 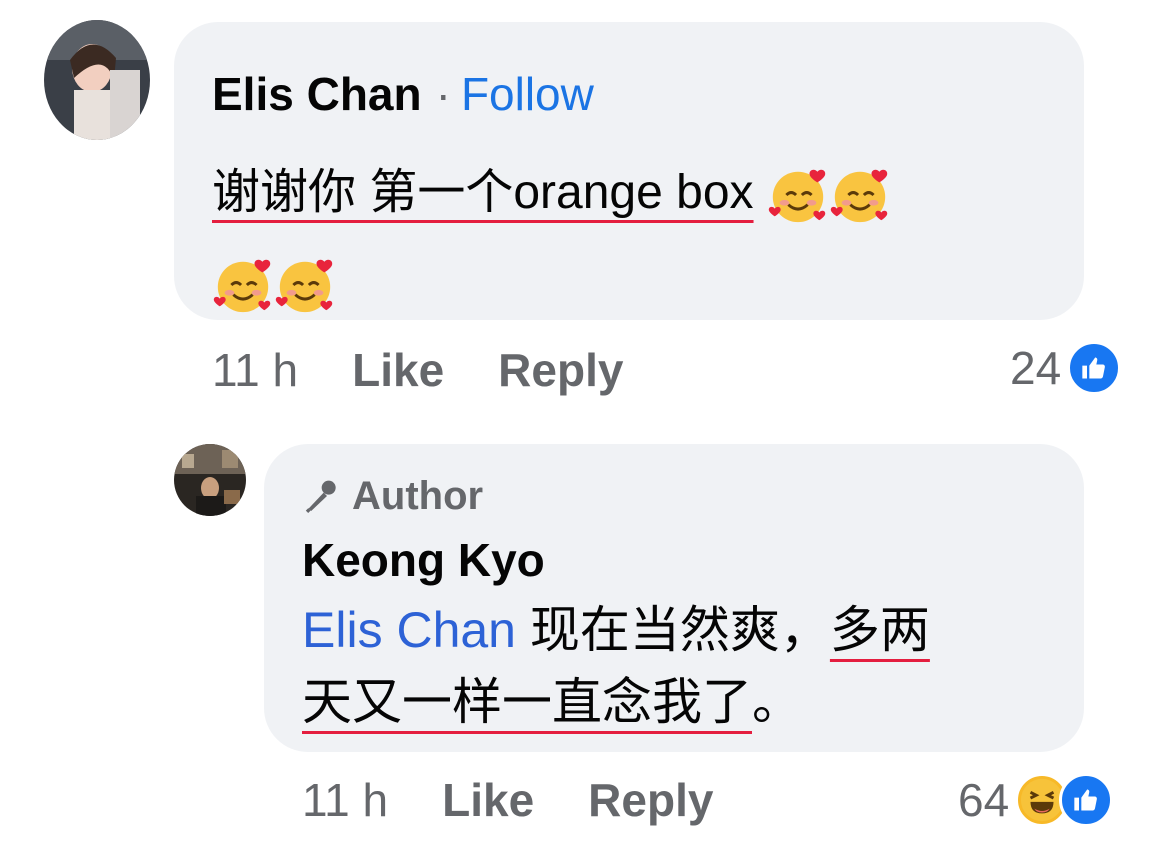 What do you see at coordinates (317, 94) in the screenshot?
I see `comment-author-name: Elis Chan` at bounding box center [317, 94].